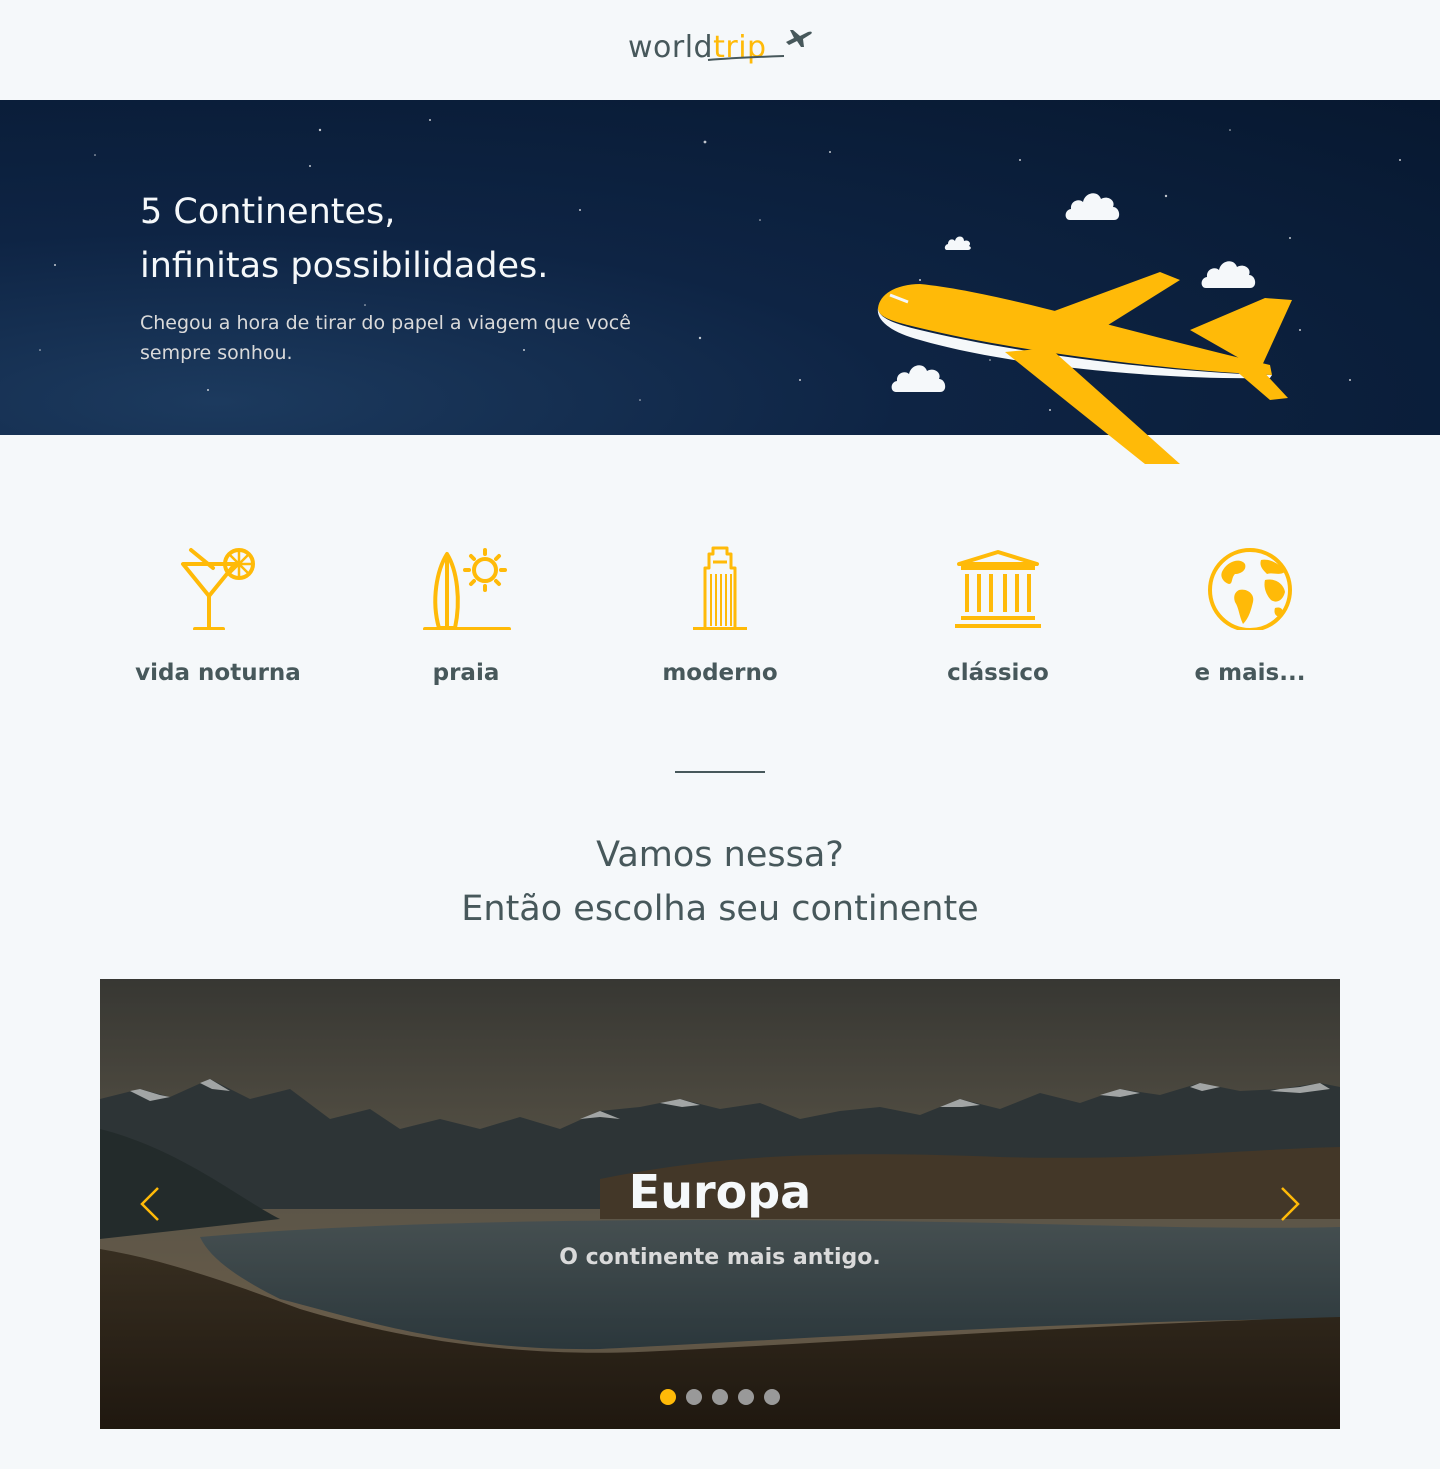  What do you see at coordinates (746, 58) in the screenshot?
I see `logo-swoosh-icon` at bounding box center [746, 58].